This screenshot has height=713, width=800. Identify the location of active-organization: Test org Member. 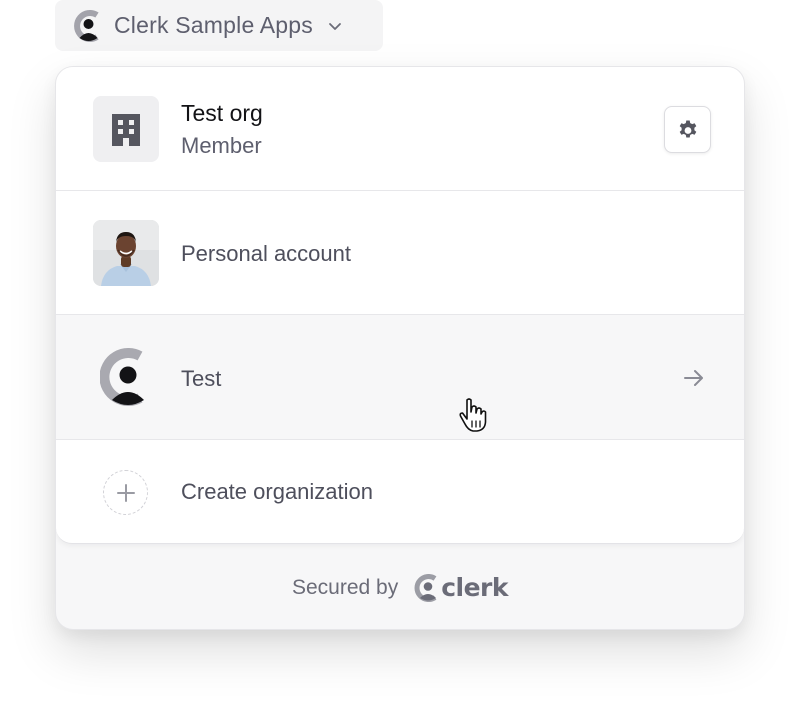
(400, 129).